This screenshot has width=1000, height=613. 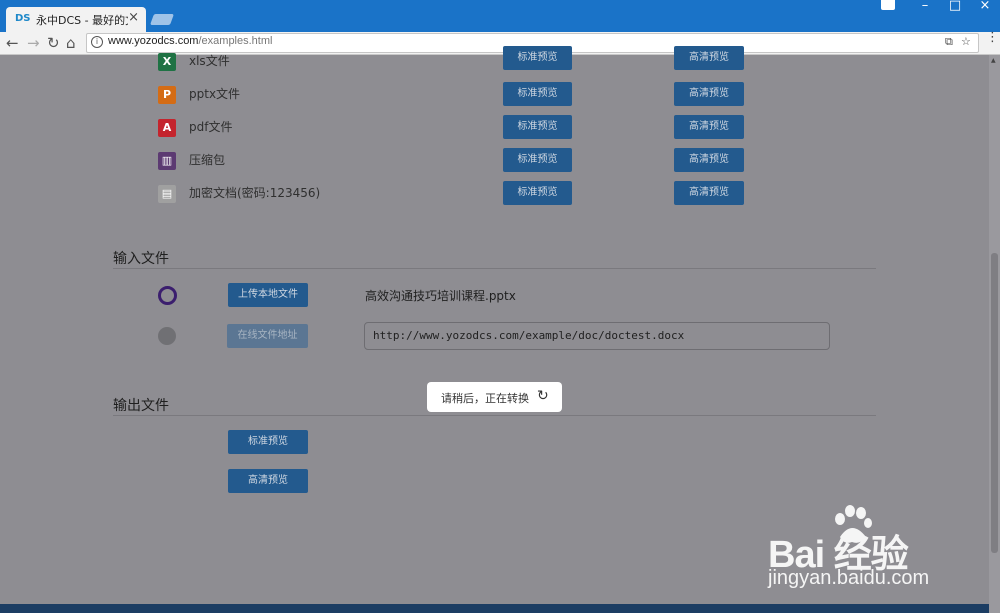 I want to click on file-row: A pdf文件 标准预览 高清预览, so click(x=494, y=130).